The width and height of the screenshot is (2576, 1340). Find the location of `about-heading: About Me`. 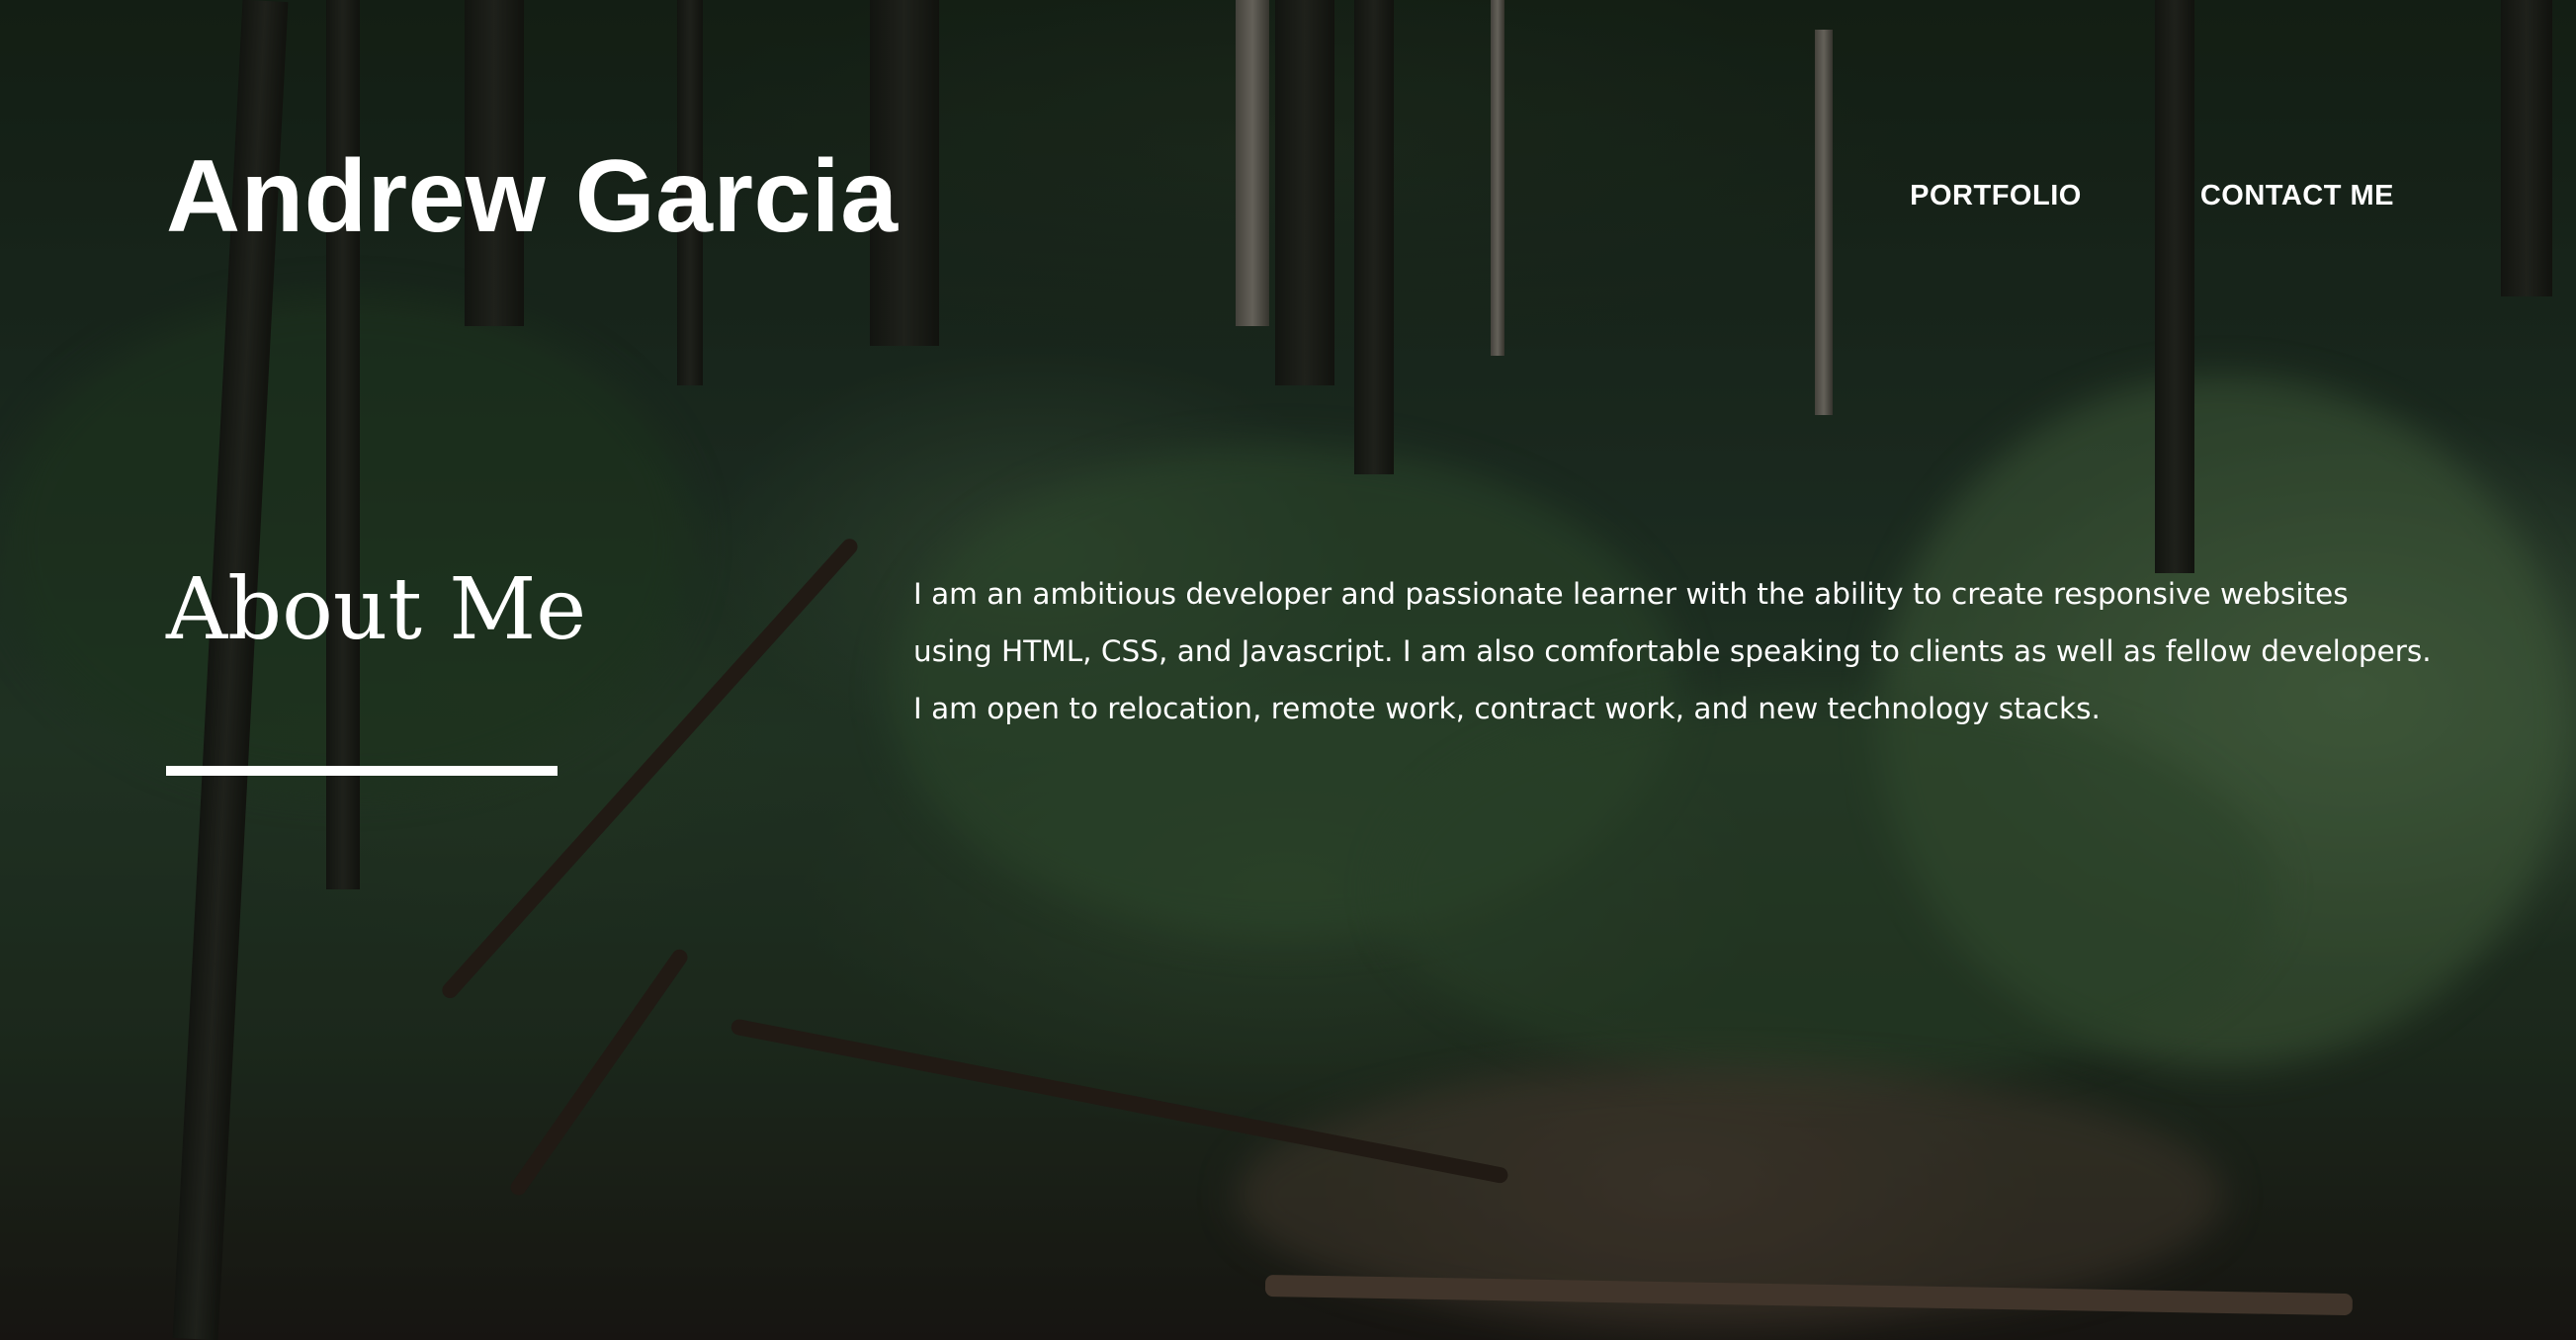

about-heading: About Me is located at coordinates (376, 609).